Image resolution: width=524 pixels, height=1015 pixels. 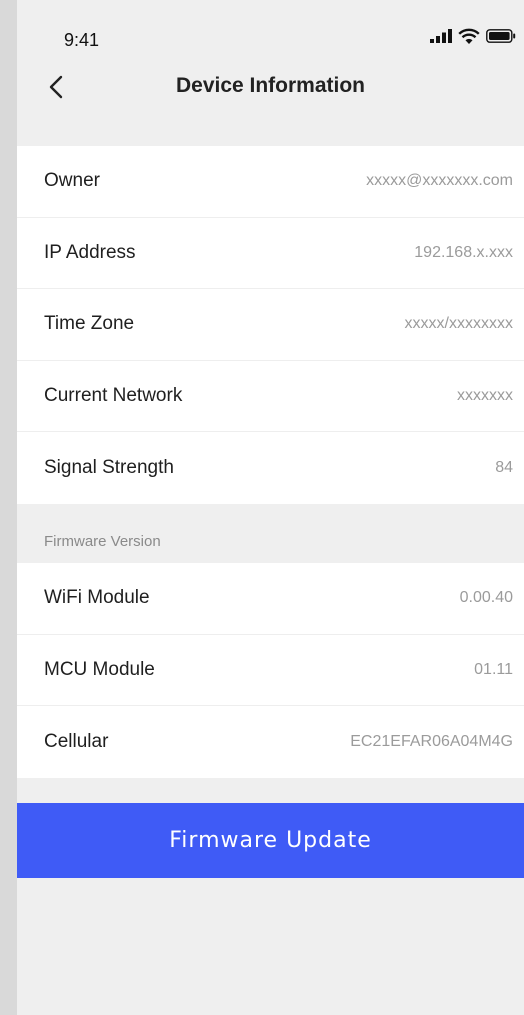 What do you see at coordinates (431, 741) in the screenshot?
I see `row-value: EC21EFAR06A04M4G` at bounding box center [431, 741].